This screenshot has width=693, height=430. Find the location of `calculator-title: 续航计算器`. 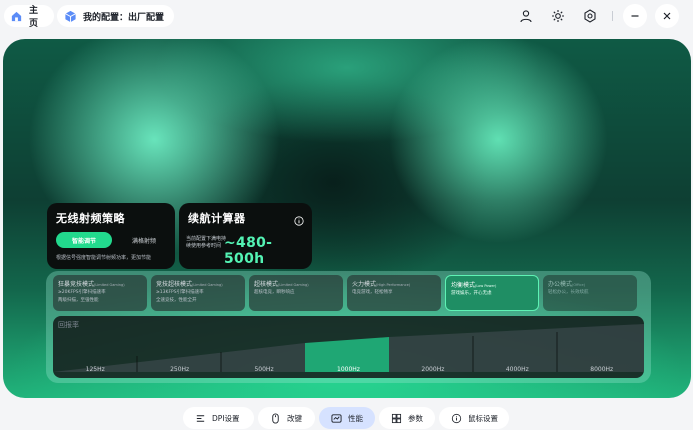

calculator-title: 续航计算器 is located at coordinates (217, 218).